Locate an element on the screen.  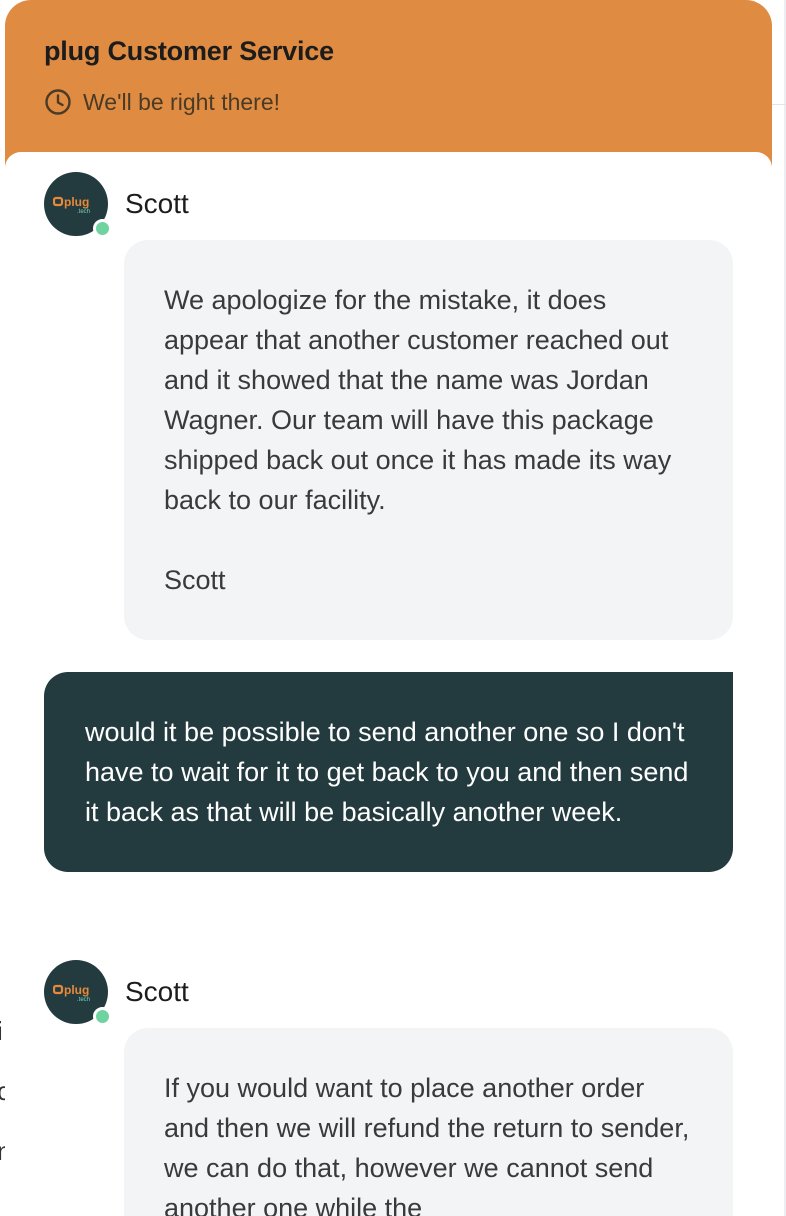
chat-status-text: We'll be right there! is located at coordinates (182, 101).